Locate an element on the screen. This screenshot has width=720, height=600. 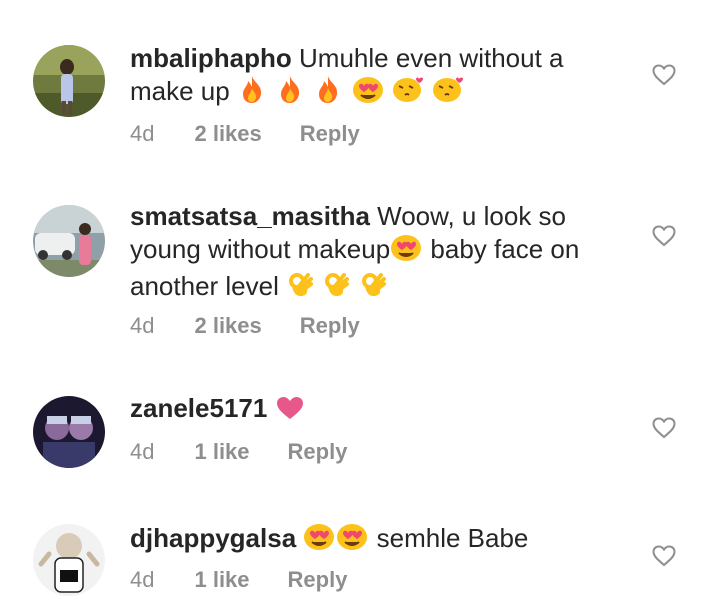
comment-message: semhle Babe is located at coordinates (452, 538).